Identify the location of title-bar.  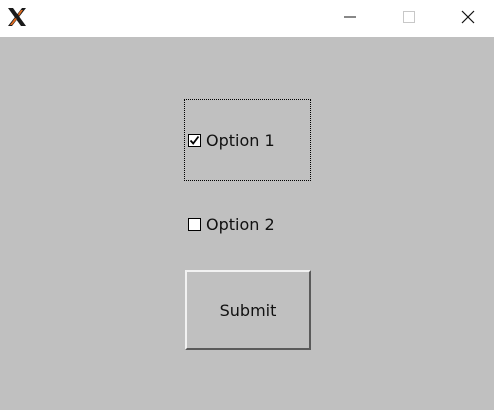
(247, 18).